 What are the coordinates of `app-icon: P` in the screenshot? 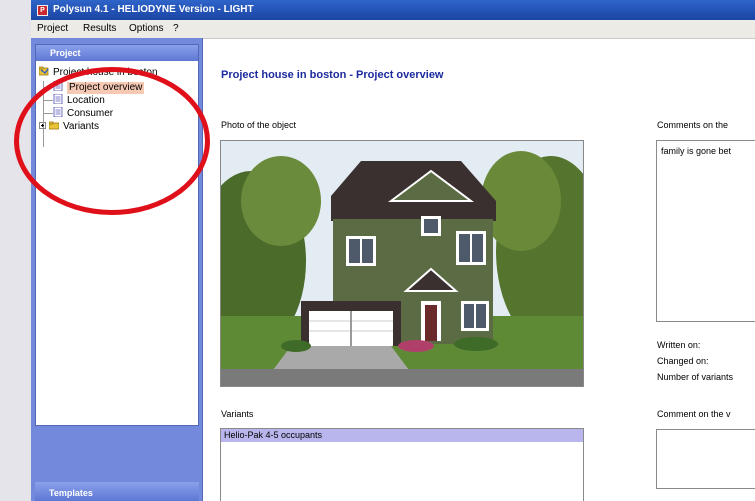 It's located at (42, 10).